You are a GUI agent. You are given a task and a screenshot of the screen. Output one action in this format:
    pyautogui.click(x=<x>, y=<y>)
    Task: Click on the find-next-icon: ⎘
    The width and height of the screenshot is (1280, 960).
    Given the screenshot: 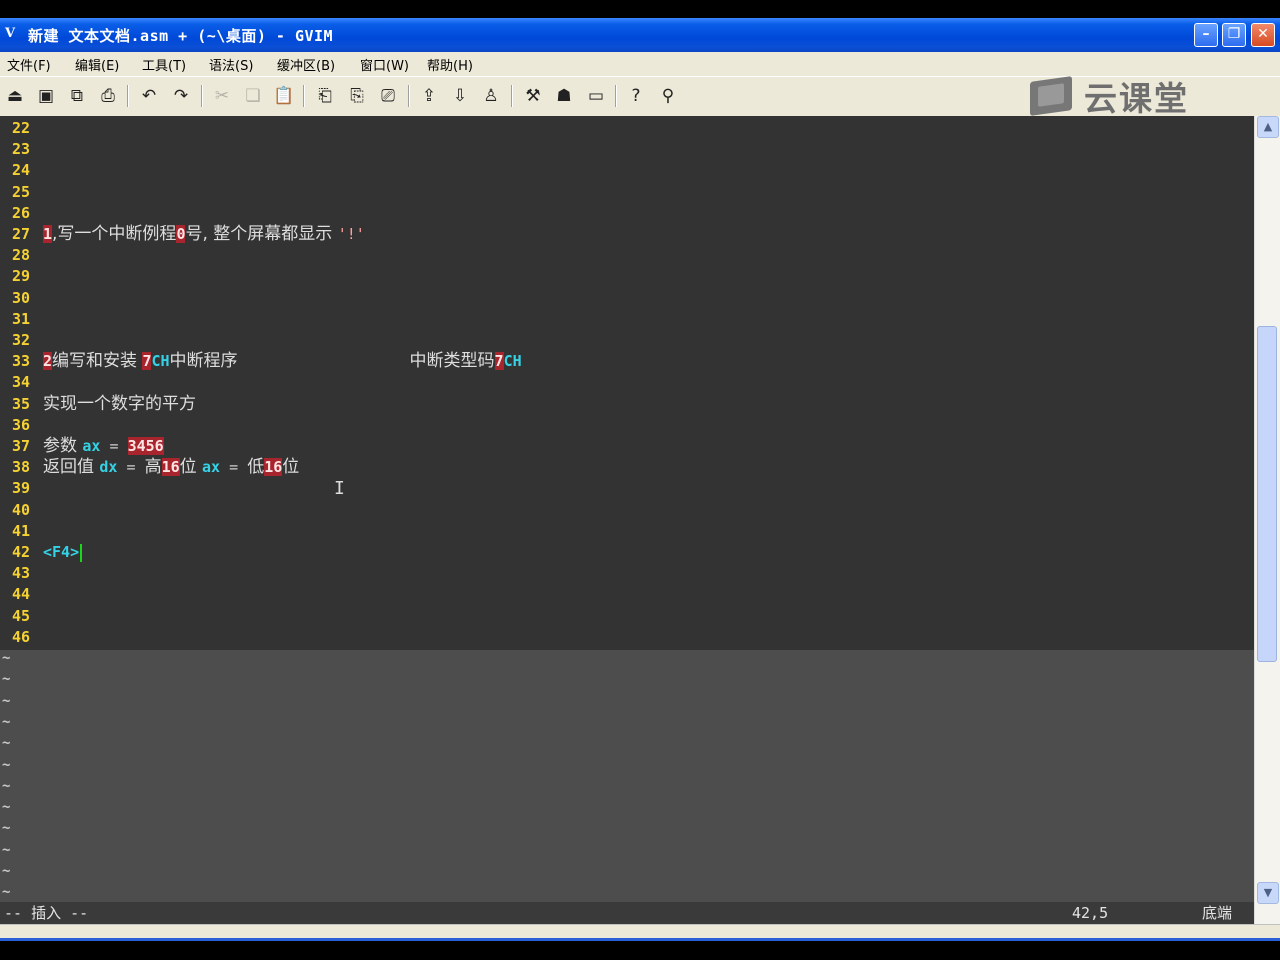 What is the action you would take?
    pyautogui.click(x=357, y=96)
    